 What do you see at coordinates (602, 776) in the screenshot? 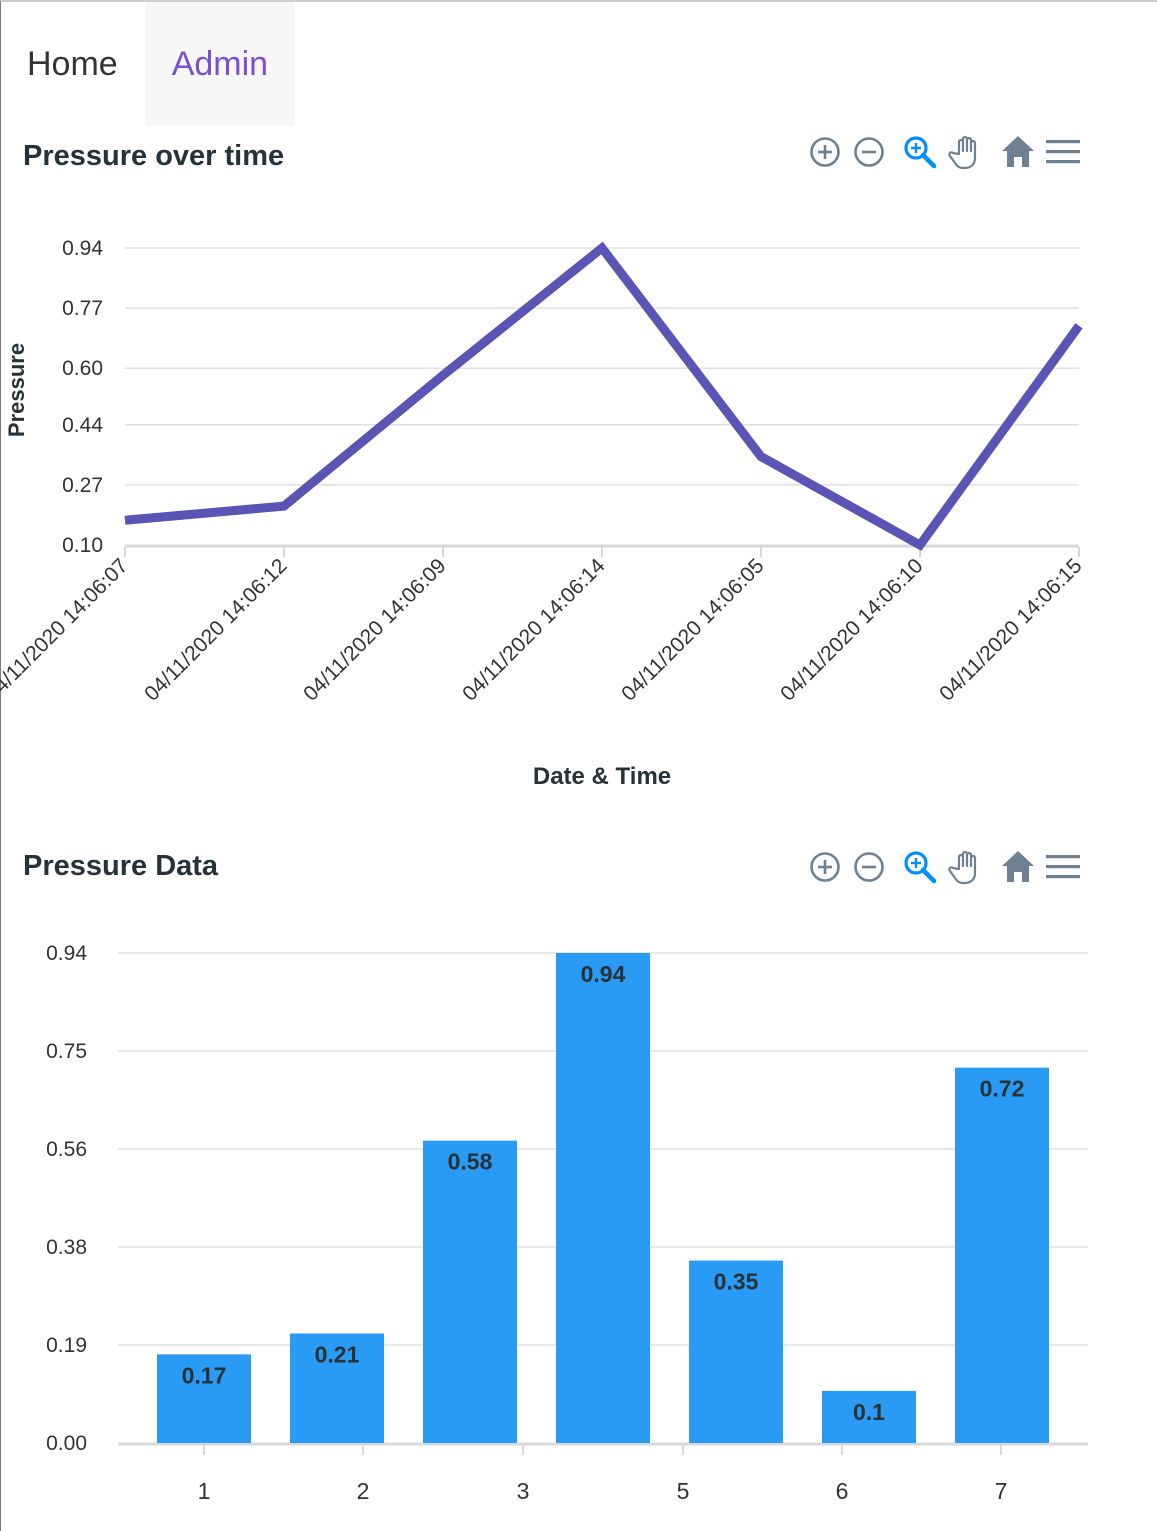
I see `x-axis-title: Date & Time` at bounding box center [602, 776].